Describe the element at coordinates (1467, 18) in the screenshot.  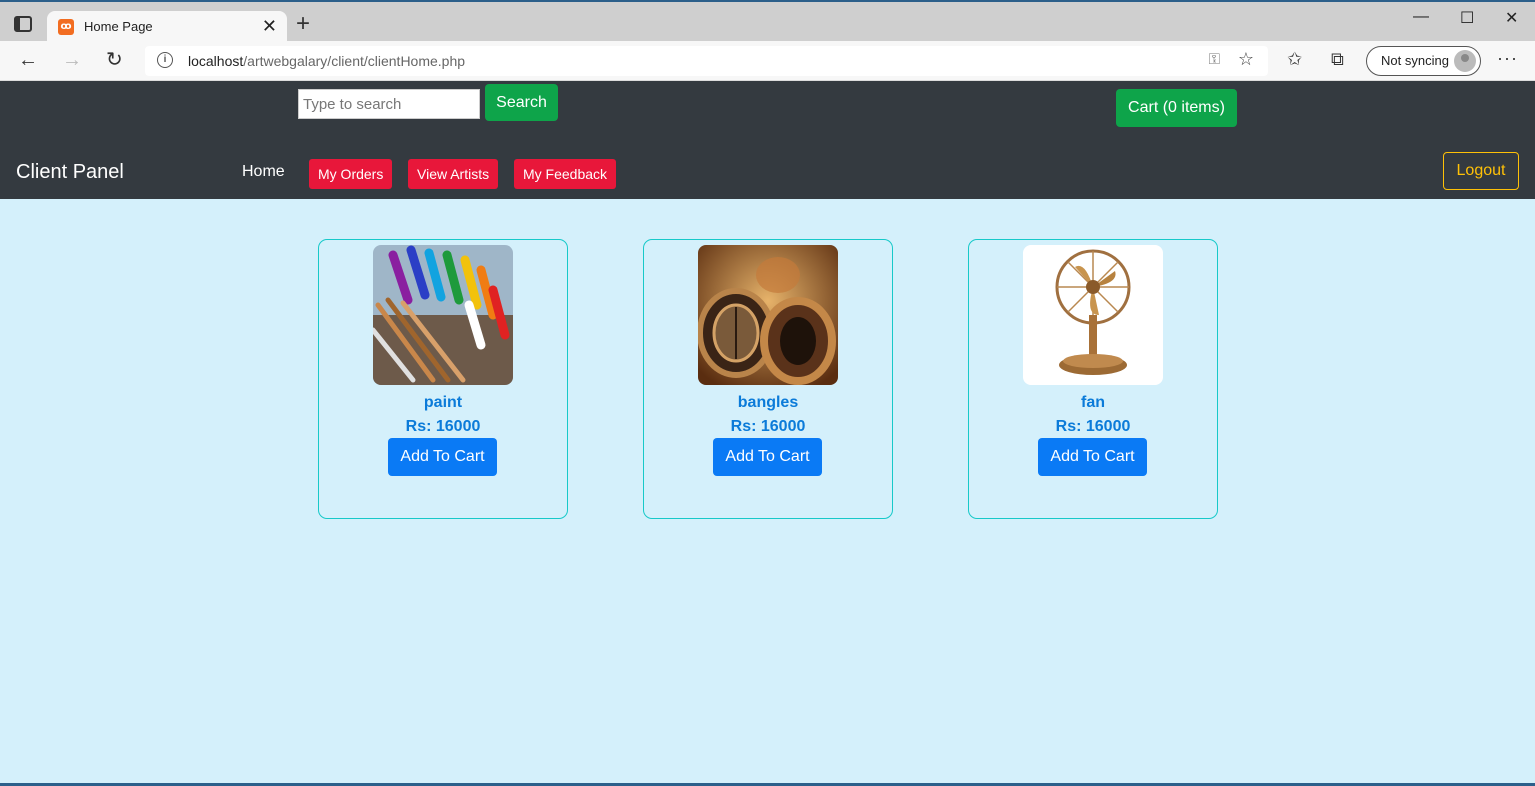
I see `maximize-icon: ☐` at that location.